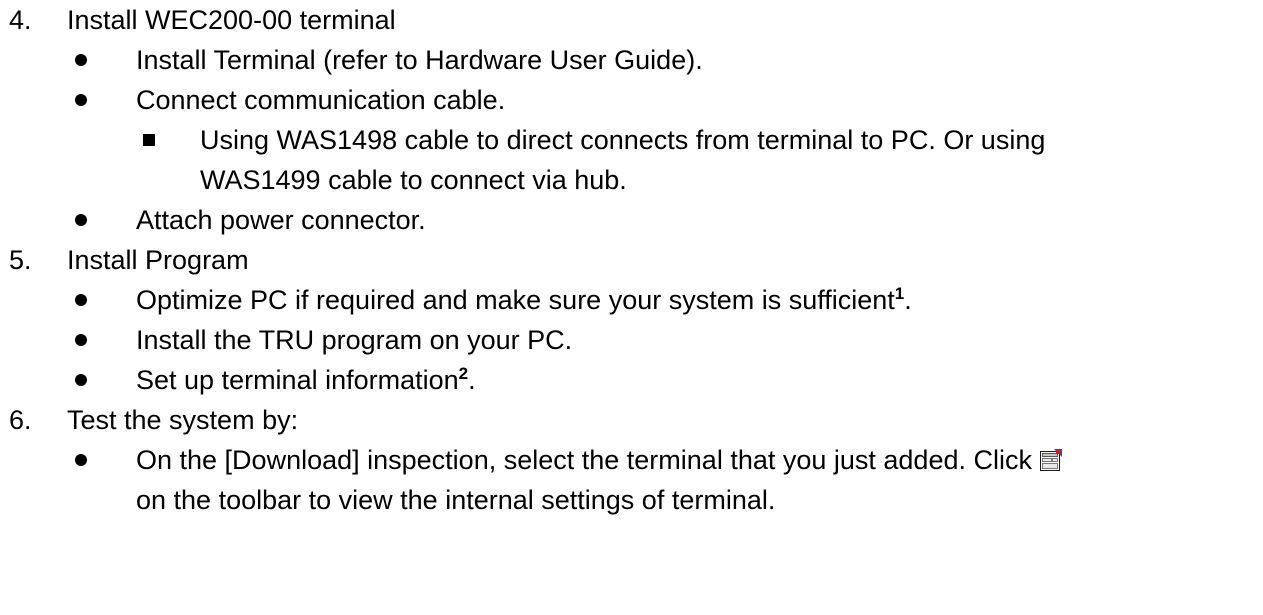  I want to click on terminal-properties-icon, so click(1050, 456).